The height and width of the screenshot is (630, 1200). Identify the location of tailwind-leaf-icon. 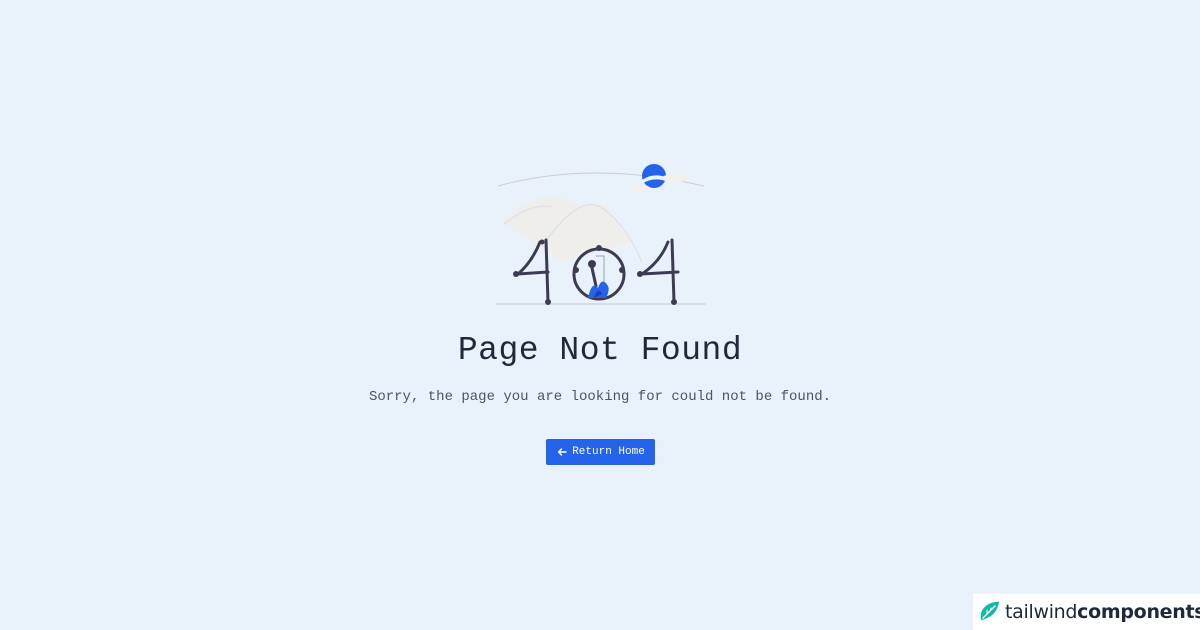
(989, 612).